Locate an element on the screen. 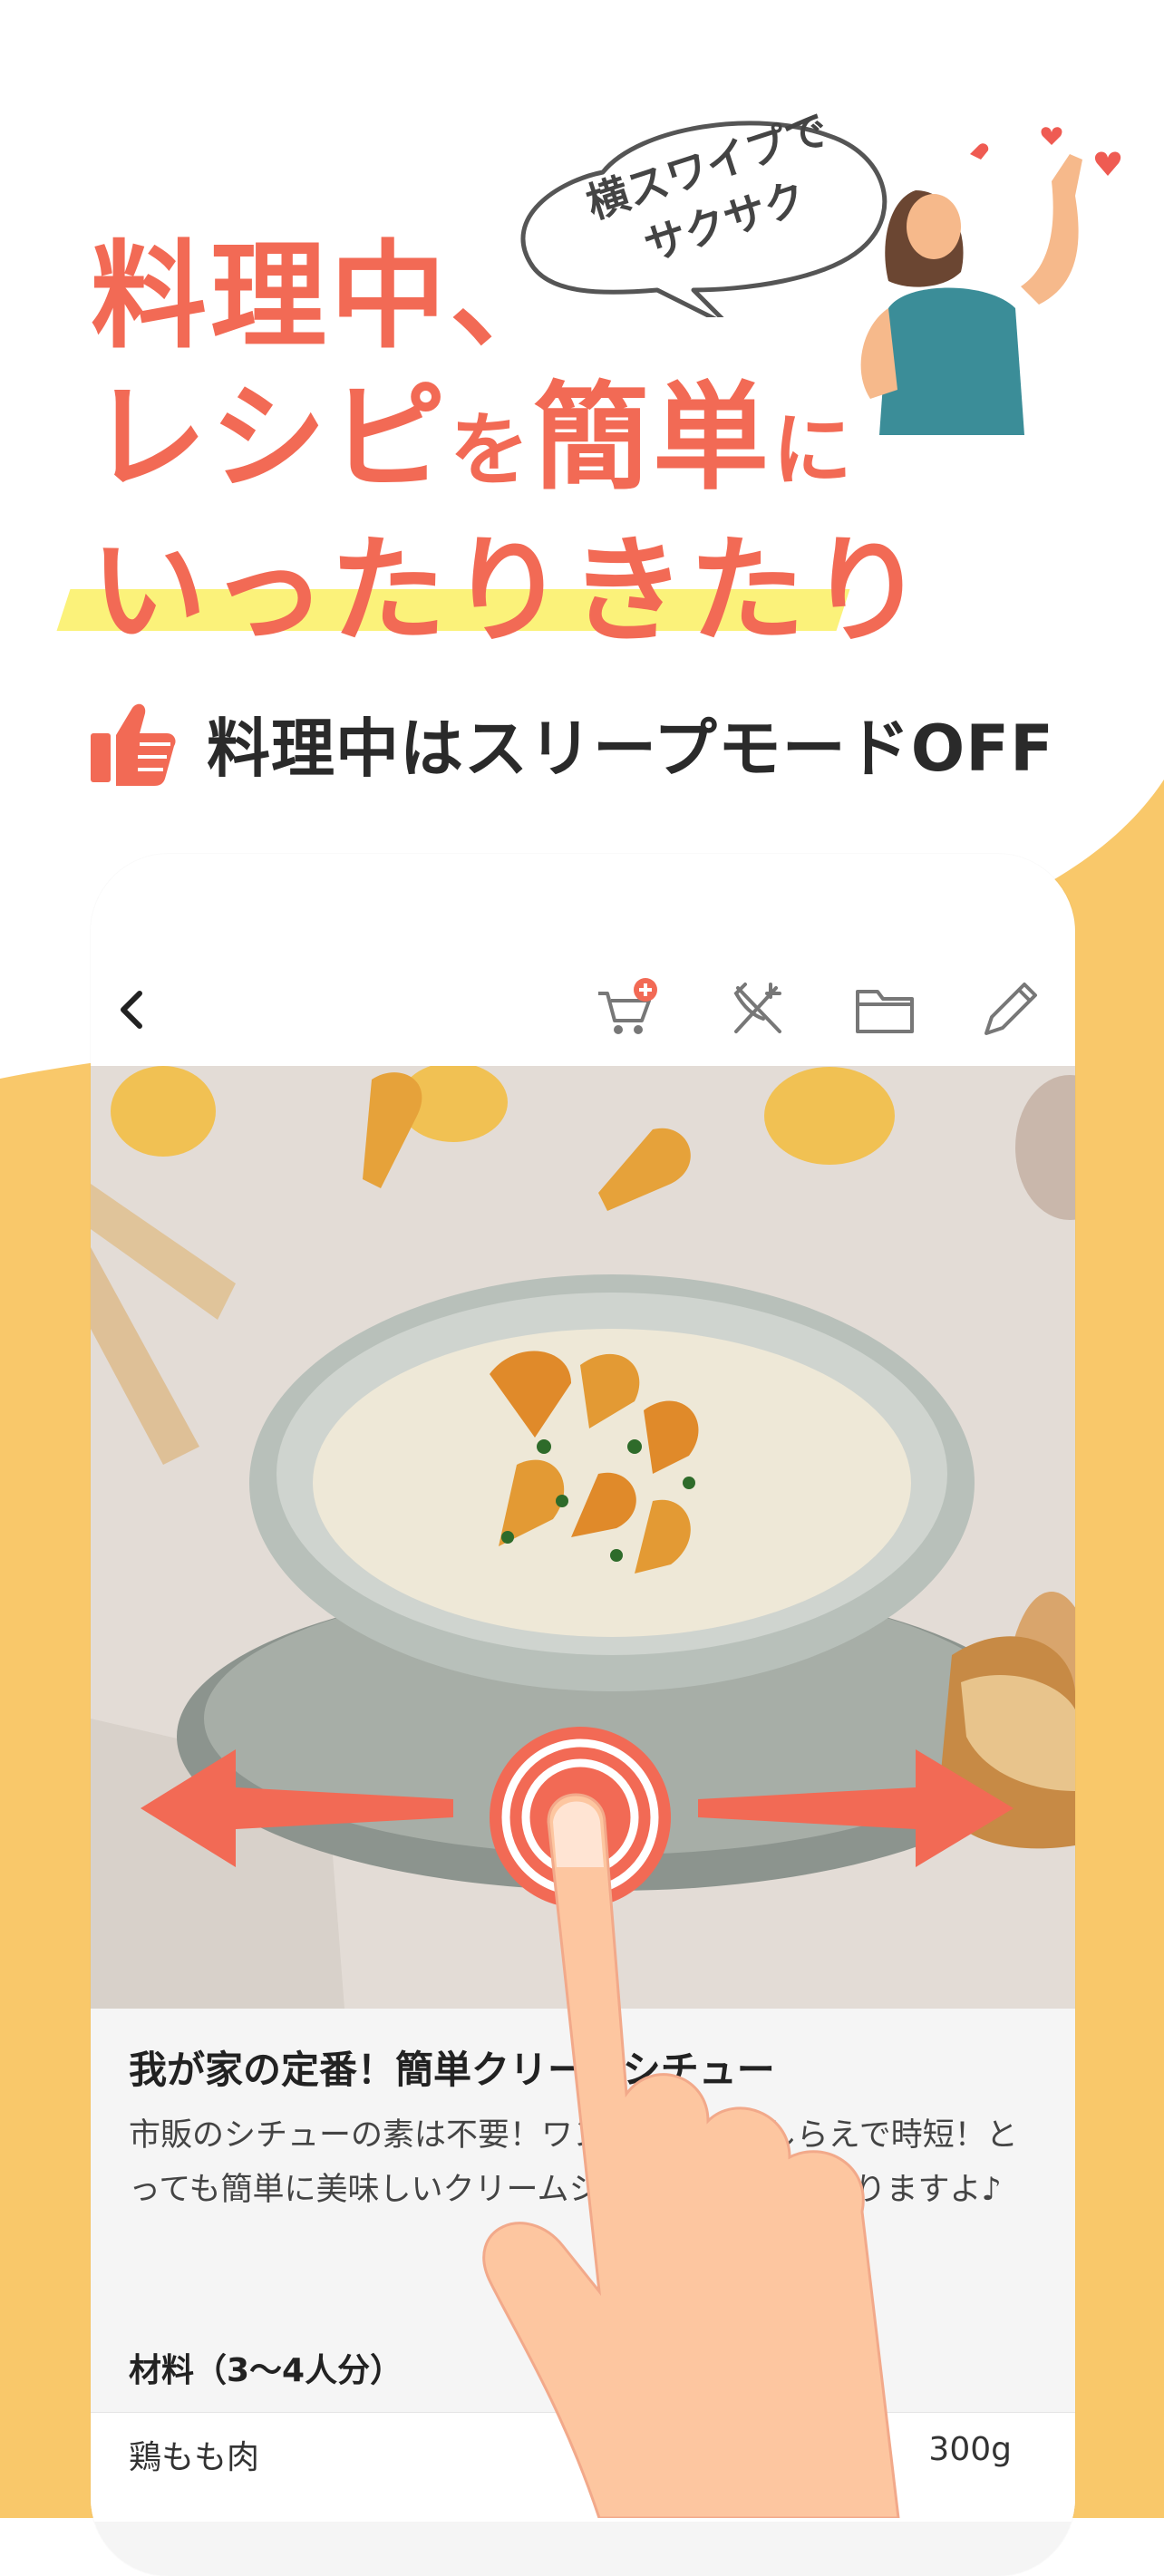 The width and height of the screenshot is (1164, 2576). recipe-title: 我が家の定番！簡単クリームシチュー is located at coordinates (452, 2070).